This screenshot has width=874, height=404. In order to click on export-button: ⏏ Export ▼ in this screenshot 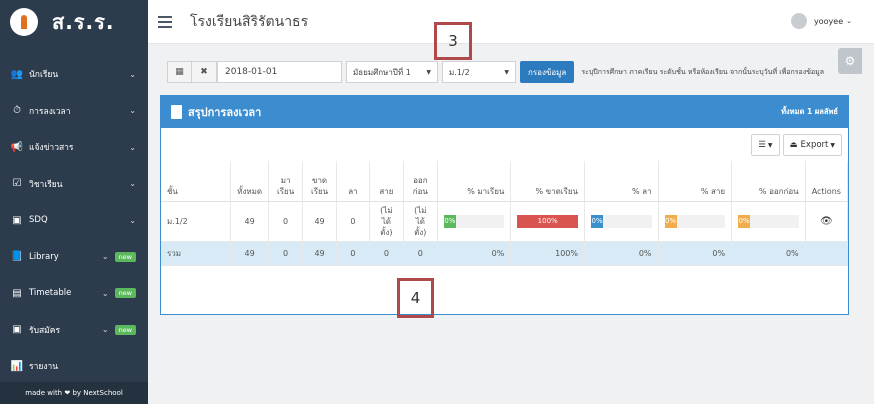, I will do `click(812, 145)`.